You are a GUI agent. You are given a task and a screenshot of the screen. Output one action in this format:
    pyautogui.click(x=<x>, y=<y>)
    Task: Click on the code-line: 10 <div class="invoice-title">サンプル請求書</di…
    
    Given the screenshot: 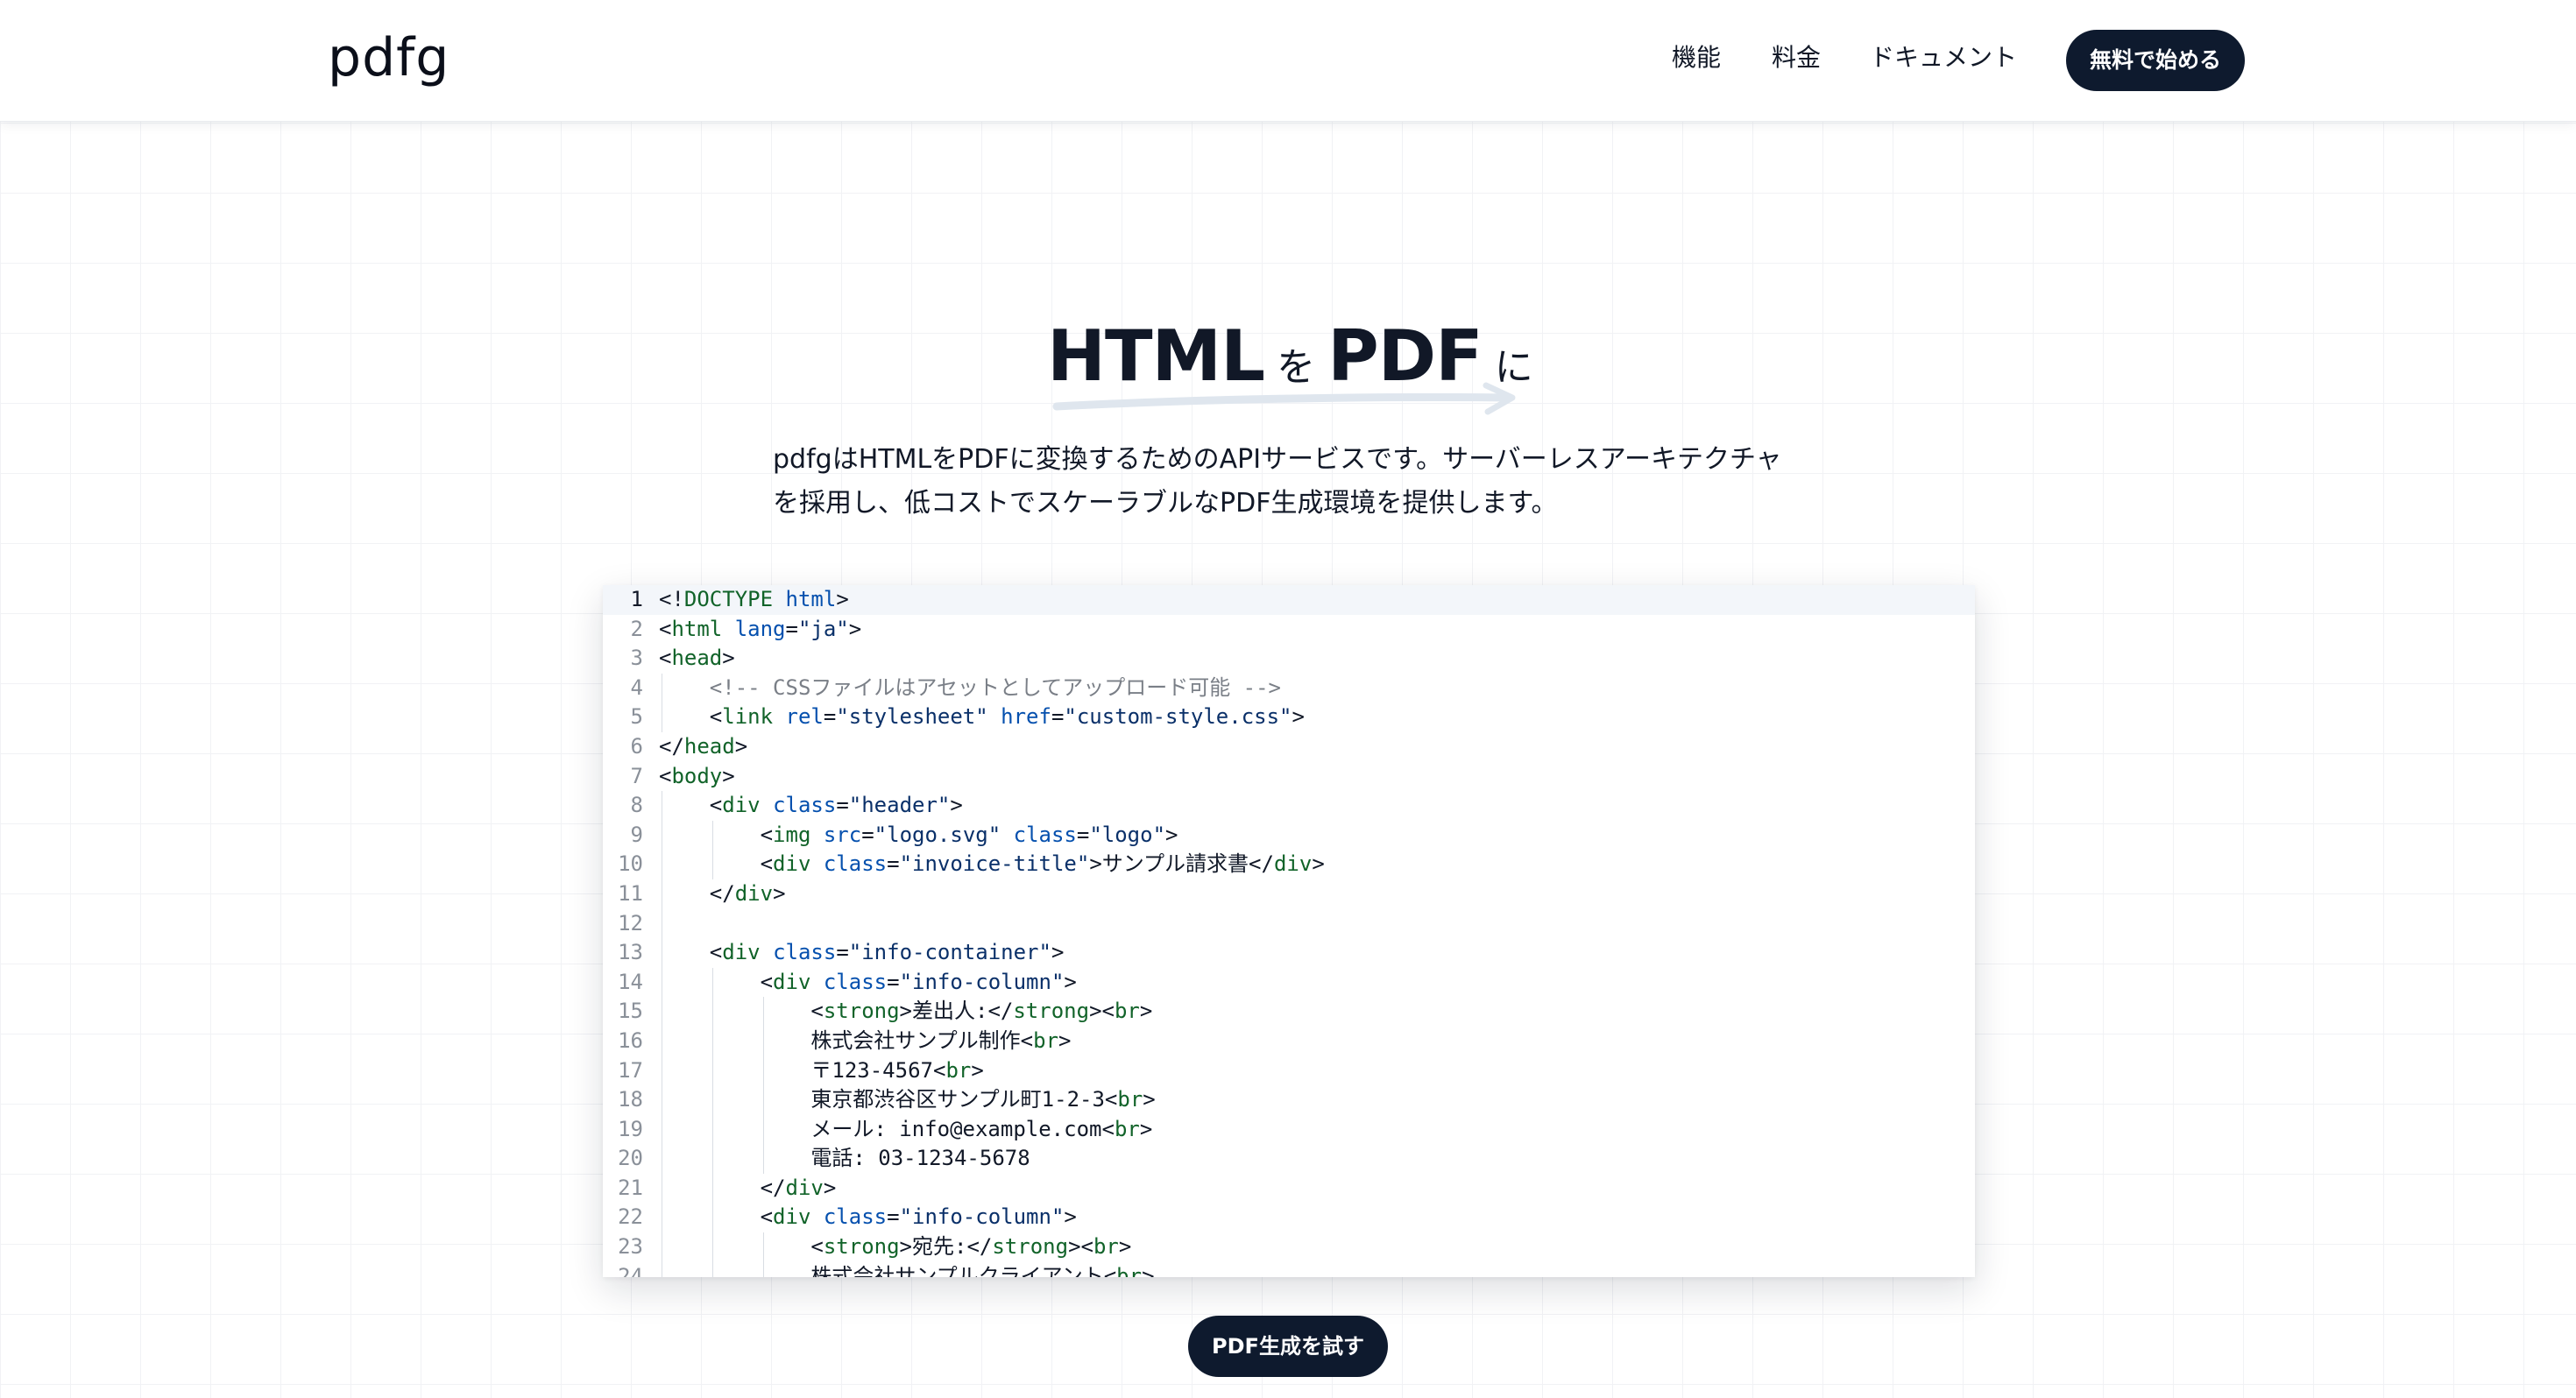 What is the action you would take?
    pyautogui.click(x=1289, y=864)
    